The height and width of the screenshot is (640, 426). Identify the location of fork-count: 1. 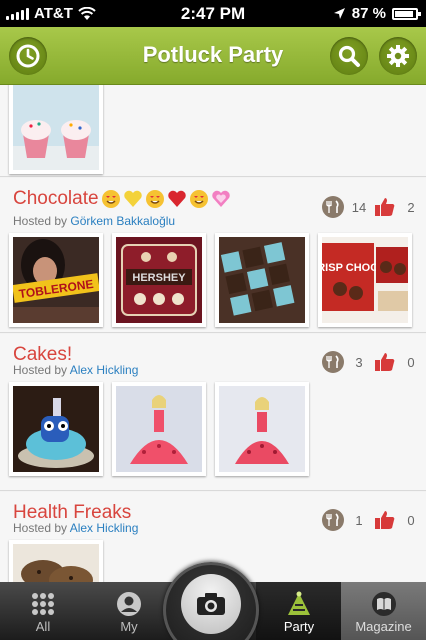
(359, 520).